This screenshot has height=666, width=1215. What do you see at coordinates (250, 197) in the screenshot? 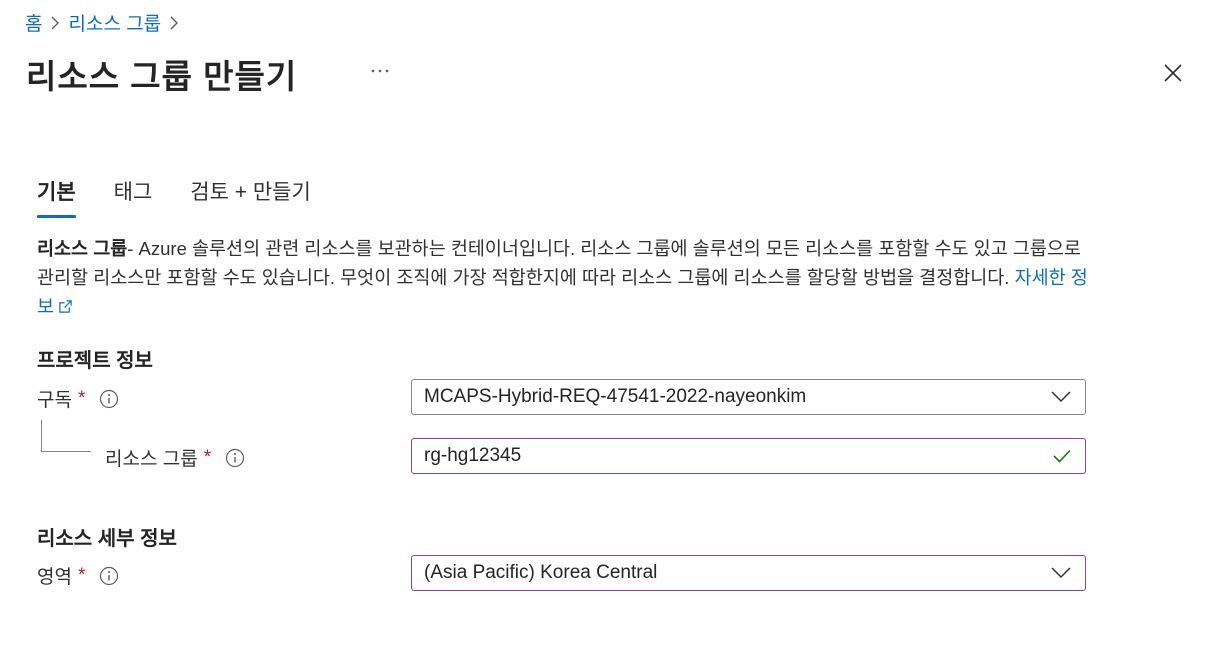
I see `tab-review-create: 검토 + 만들기` at bounding box center [250, 197].